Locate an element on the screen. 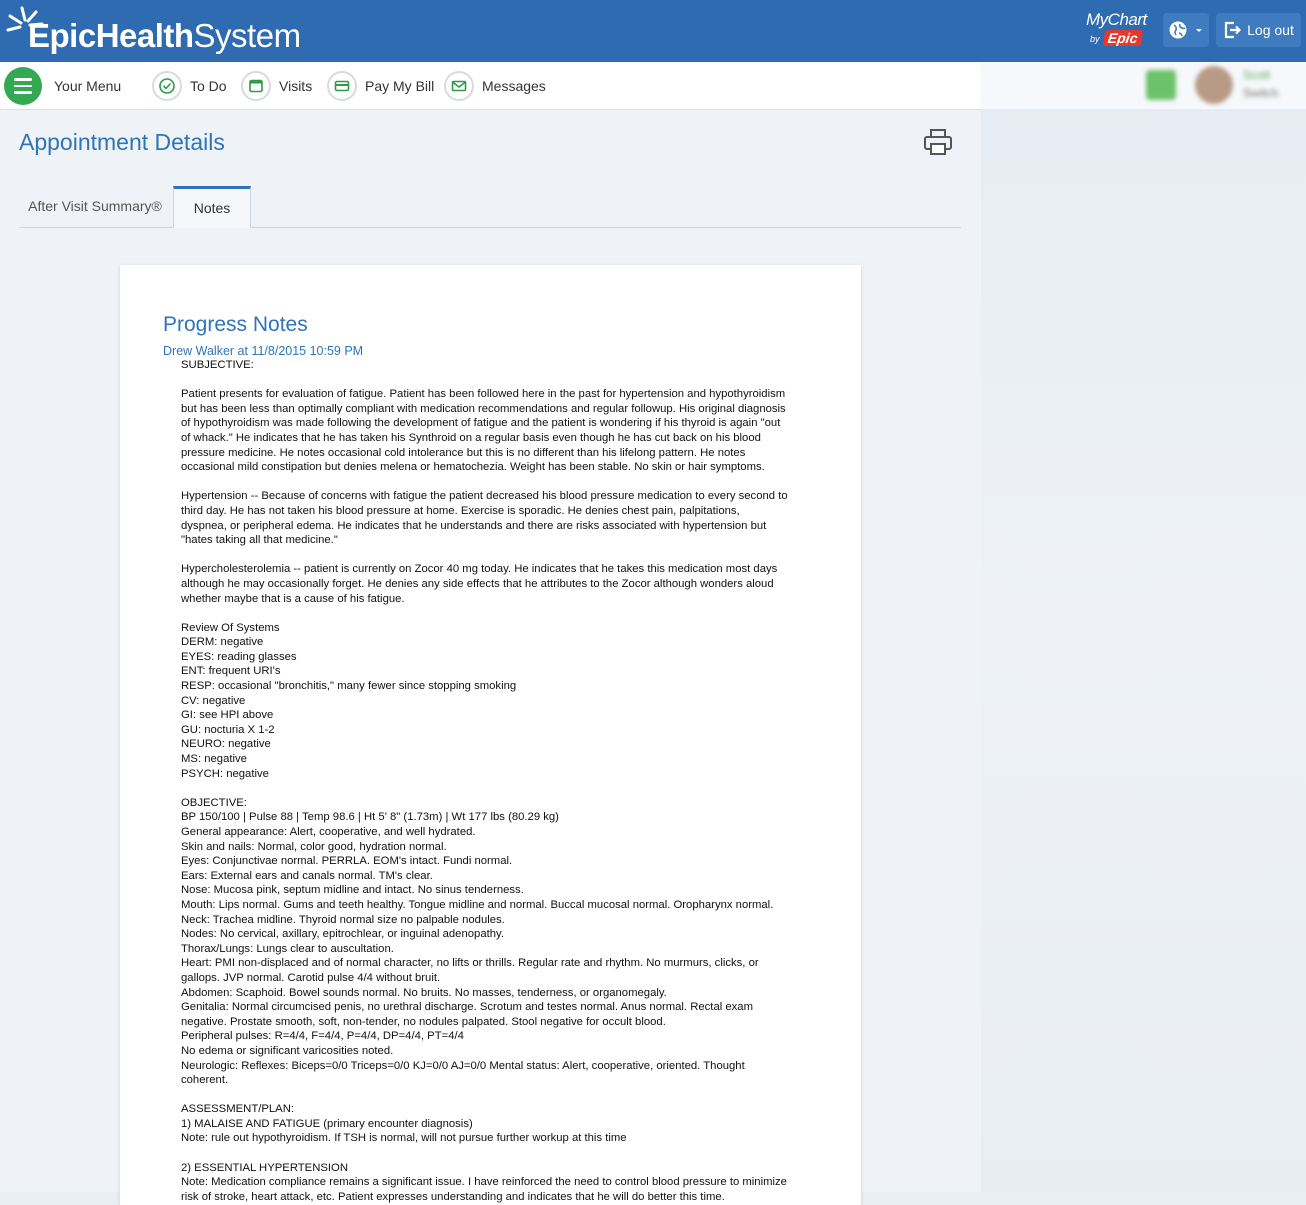 Image resolution: width=1306 pixels, height=1205 pixels. nav-label: Messages is located at coordinates (514, 86).